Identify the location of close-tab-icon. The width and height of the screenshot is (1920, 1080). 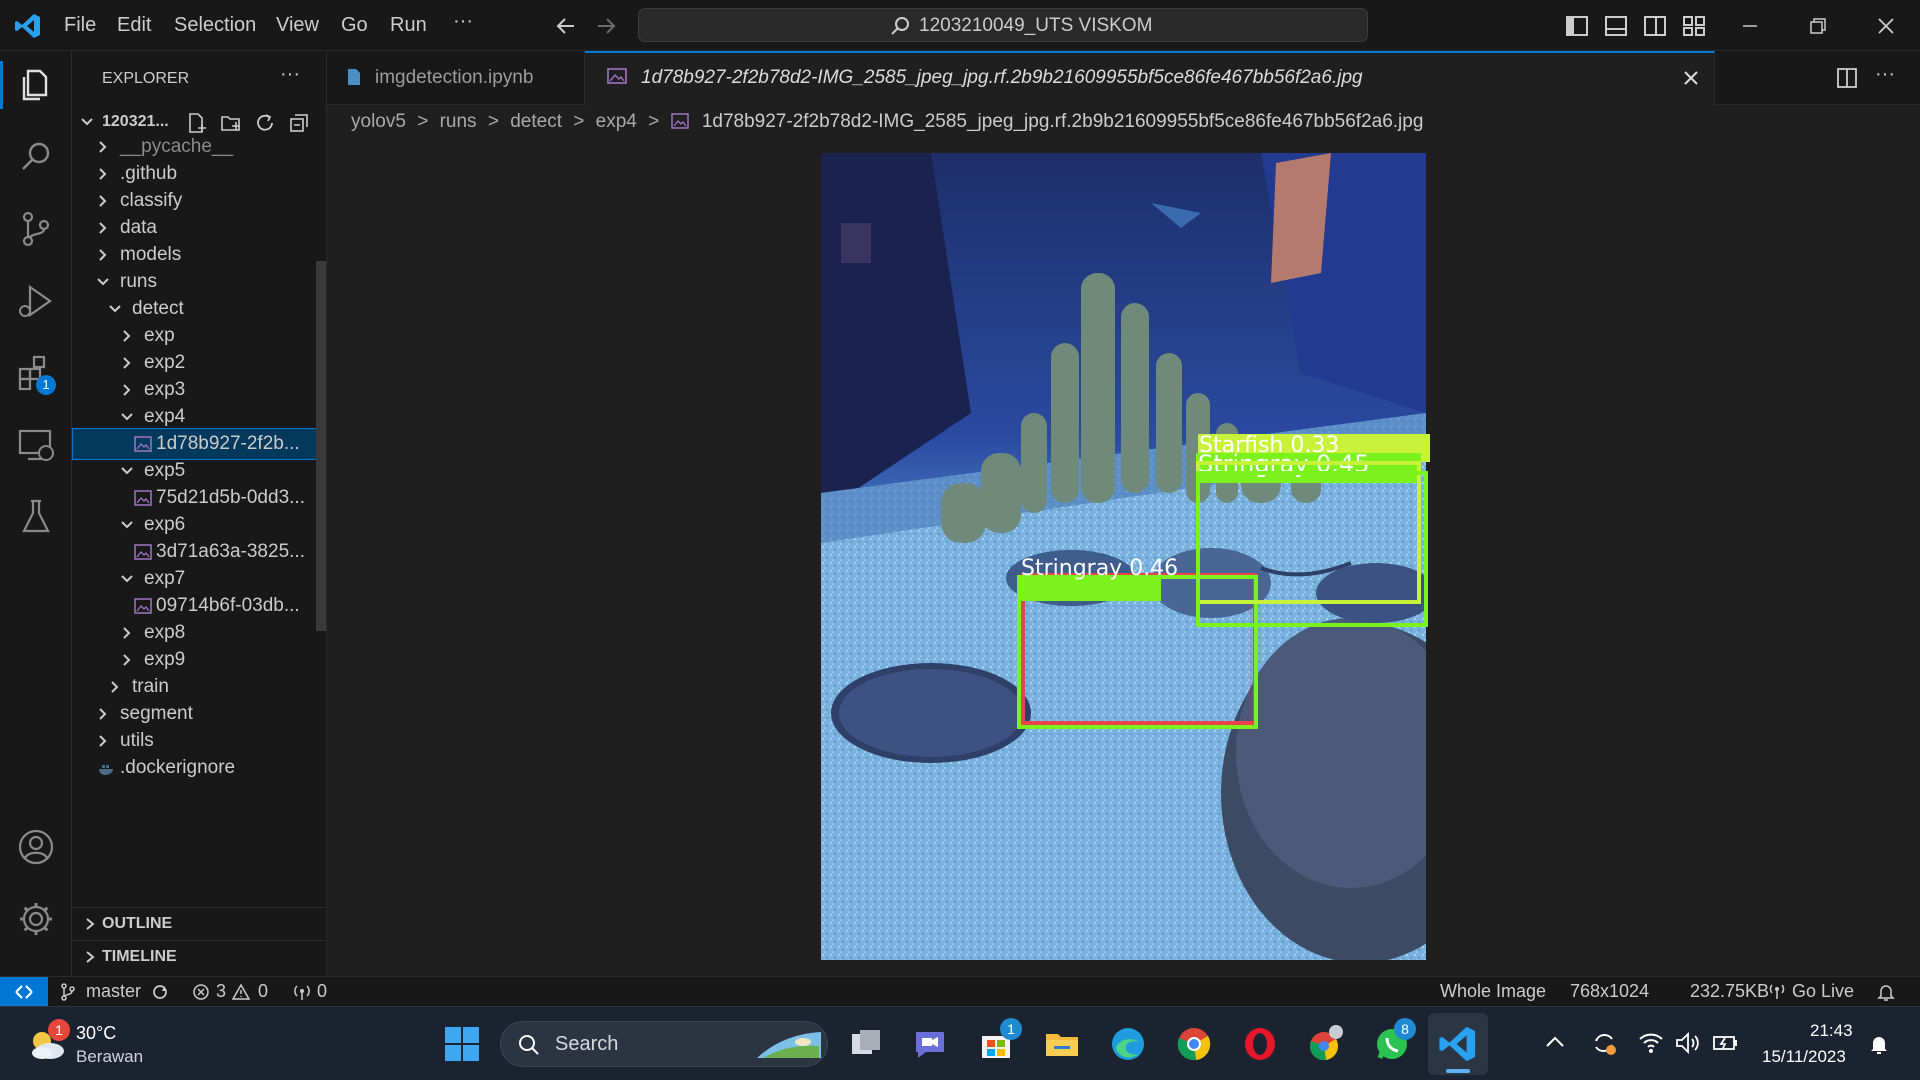
(1691, 78).